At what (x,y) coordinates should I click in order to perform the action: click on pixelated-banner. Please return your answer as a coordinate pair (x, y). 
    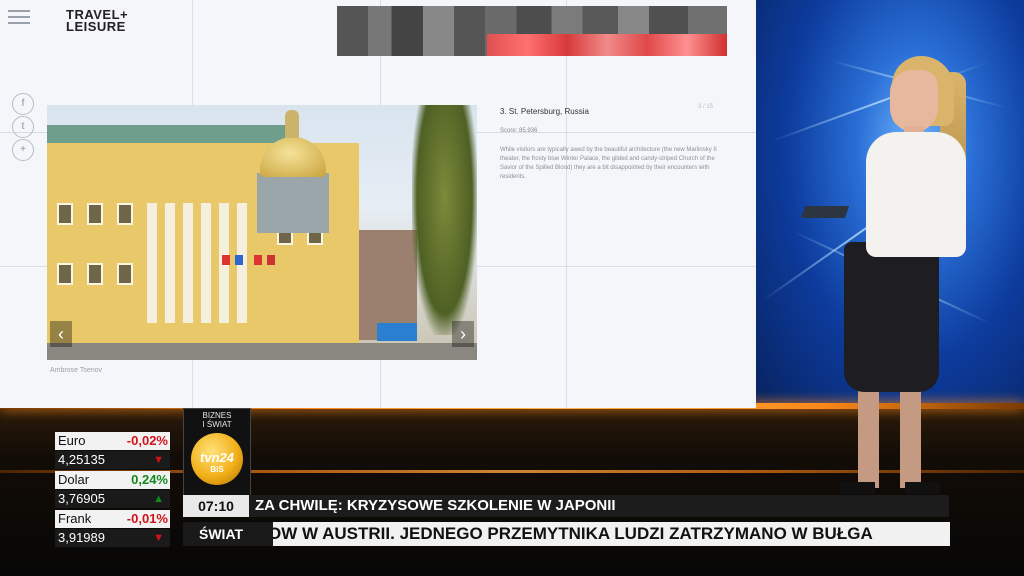
    Looking at the image, I should click on (532, 31).